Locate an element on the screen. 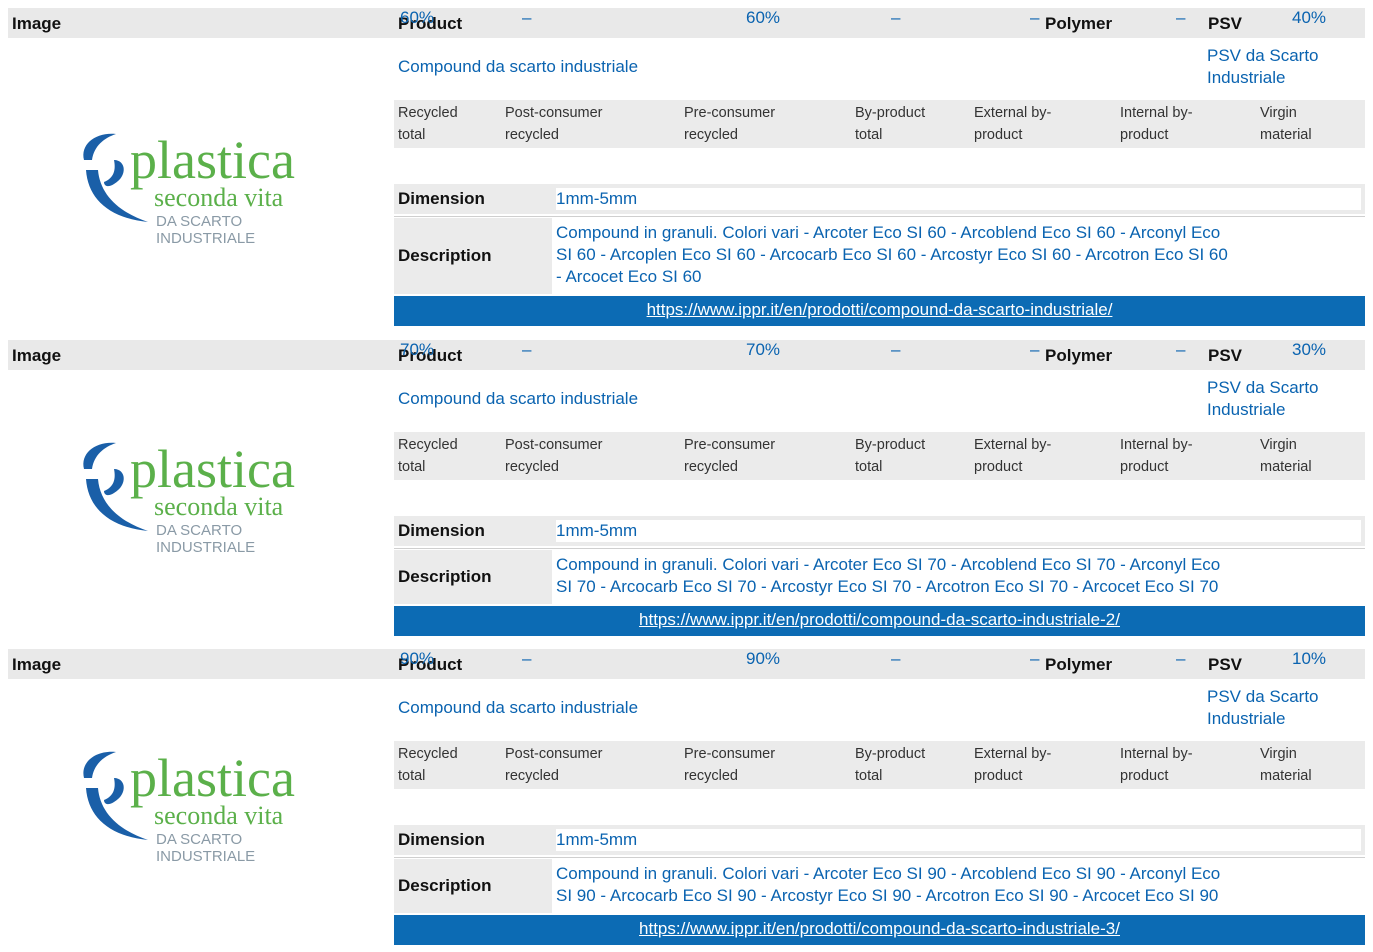 The height and width of the screenshot is (952, 1373). stat-value-0: 70% is located at coordinates (417, 349).